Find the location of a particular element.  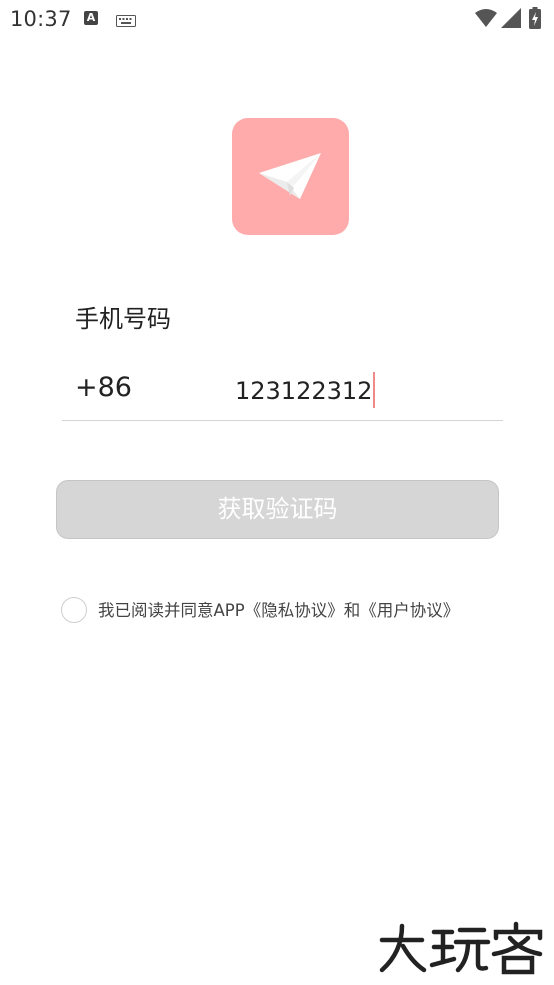

keyboard-icon is located at coordinates (126, 21).